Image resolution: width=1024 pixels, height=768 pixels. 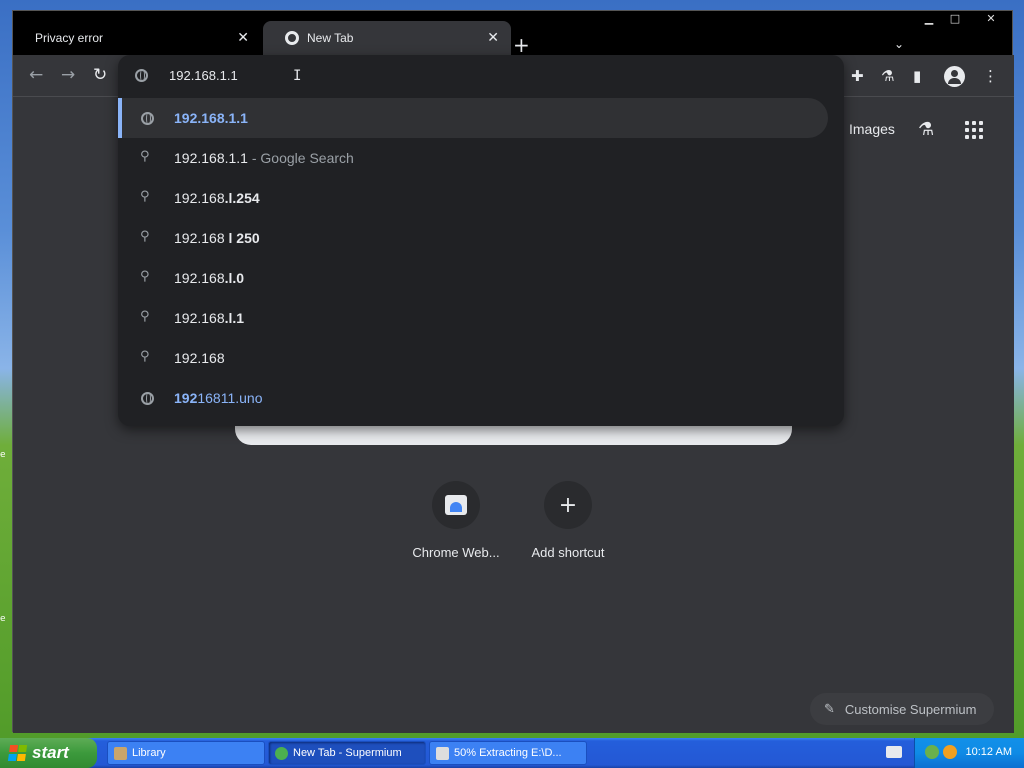 I want to click on taskbar-item-supermium: New Tab - Supermium, so click(x=347, y=753).